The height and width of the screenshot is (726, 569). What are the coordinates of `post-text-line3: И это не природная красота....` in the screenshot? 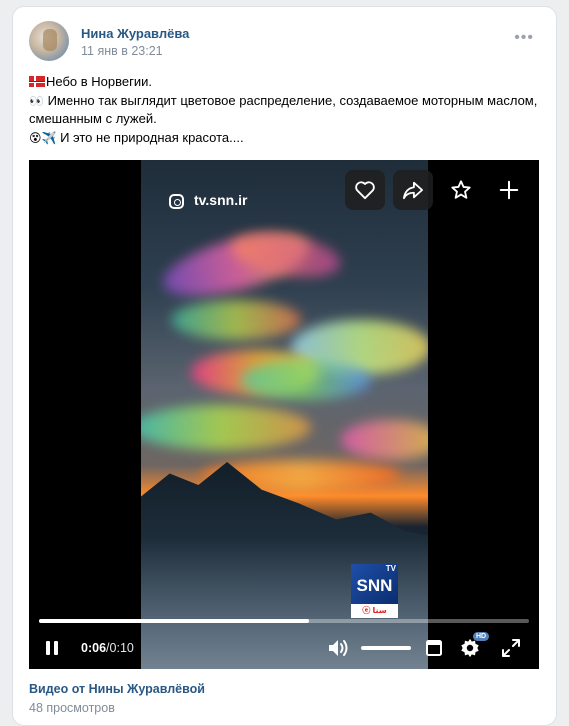 It's located at (150, 137).